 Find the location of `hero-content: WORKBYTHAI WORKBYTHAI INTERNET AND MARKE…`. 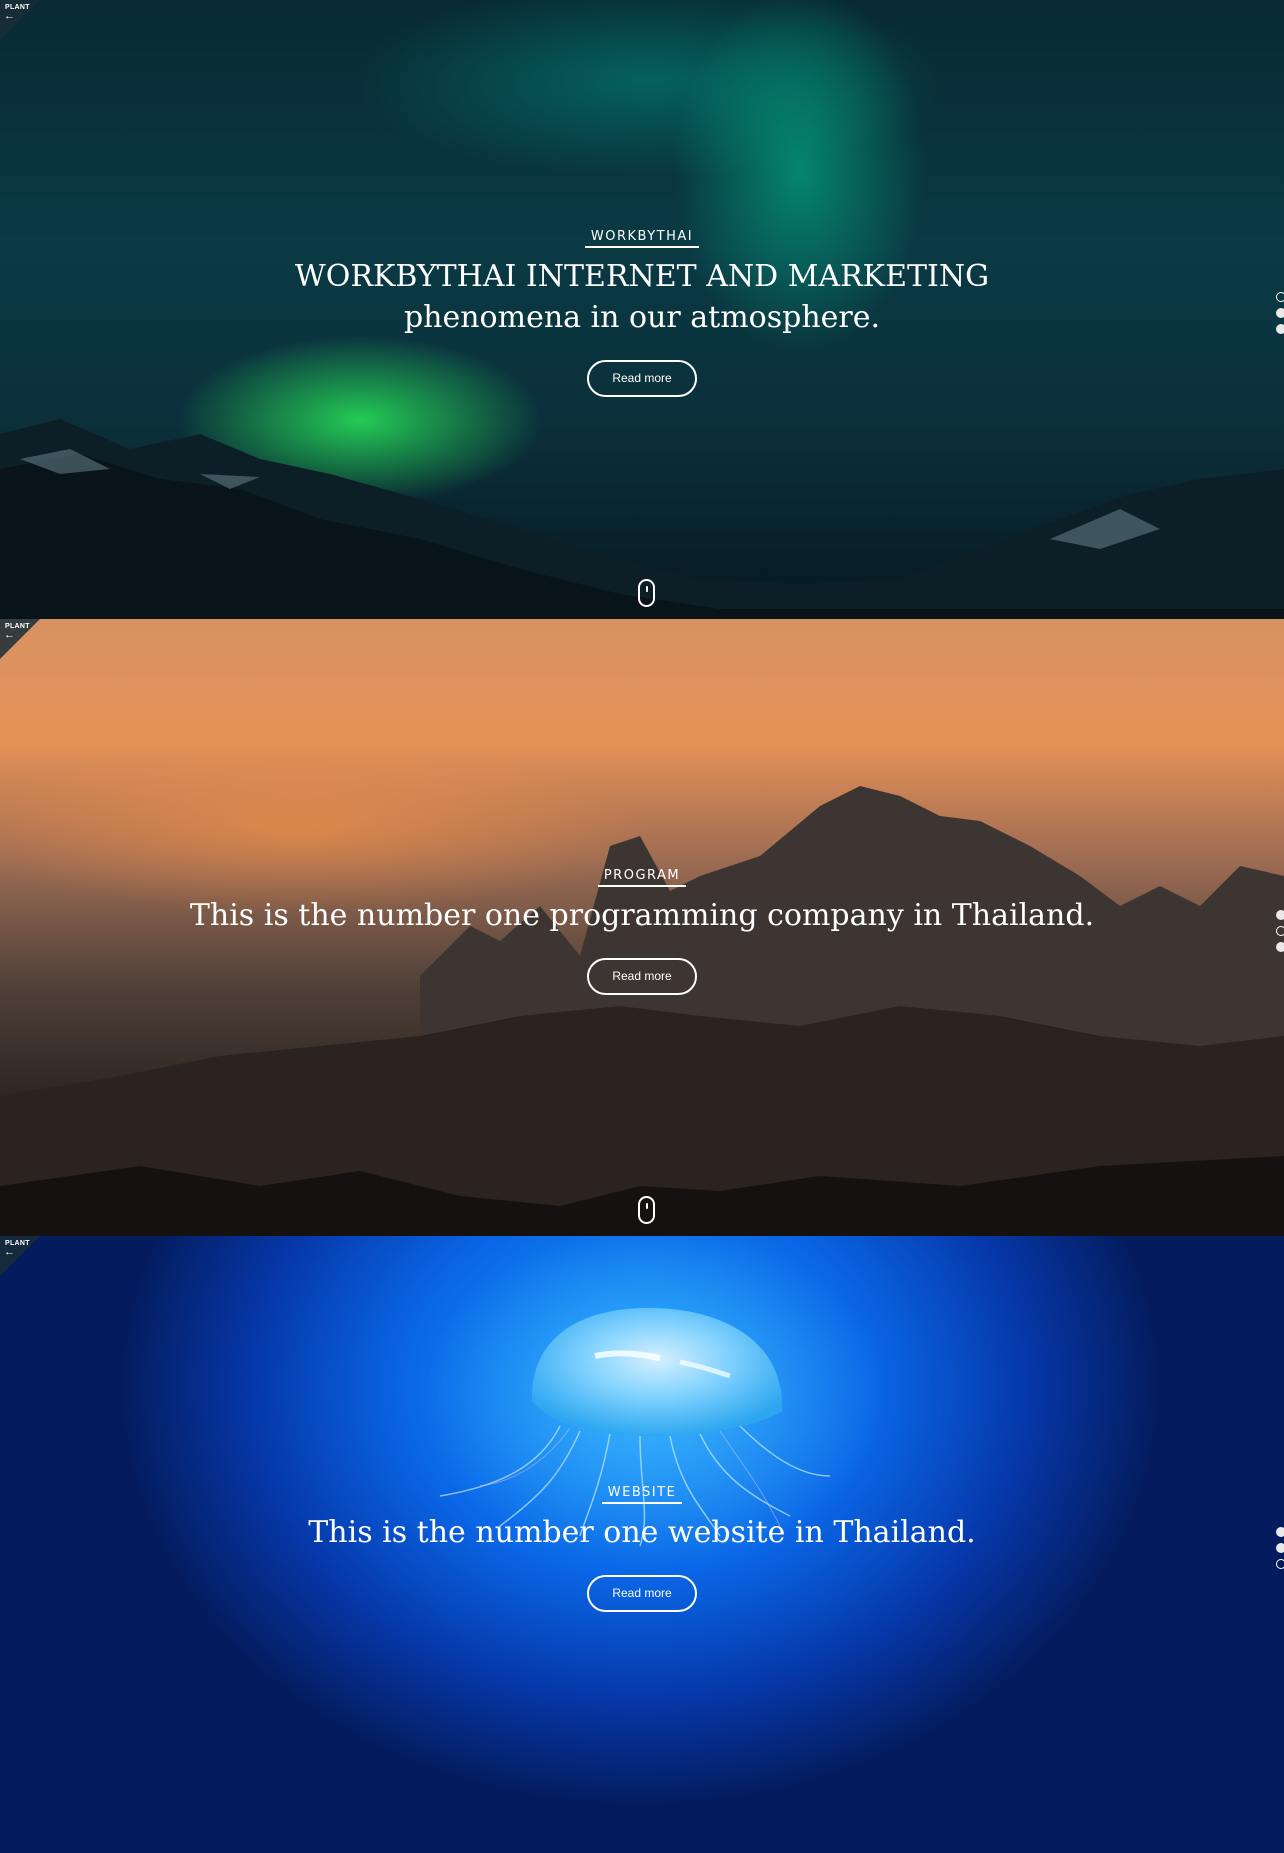

hero-content: WORKBYTHAI WORKBYTHAI INTERNET AND MARKE… is located at coordinates (642, 312).